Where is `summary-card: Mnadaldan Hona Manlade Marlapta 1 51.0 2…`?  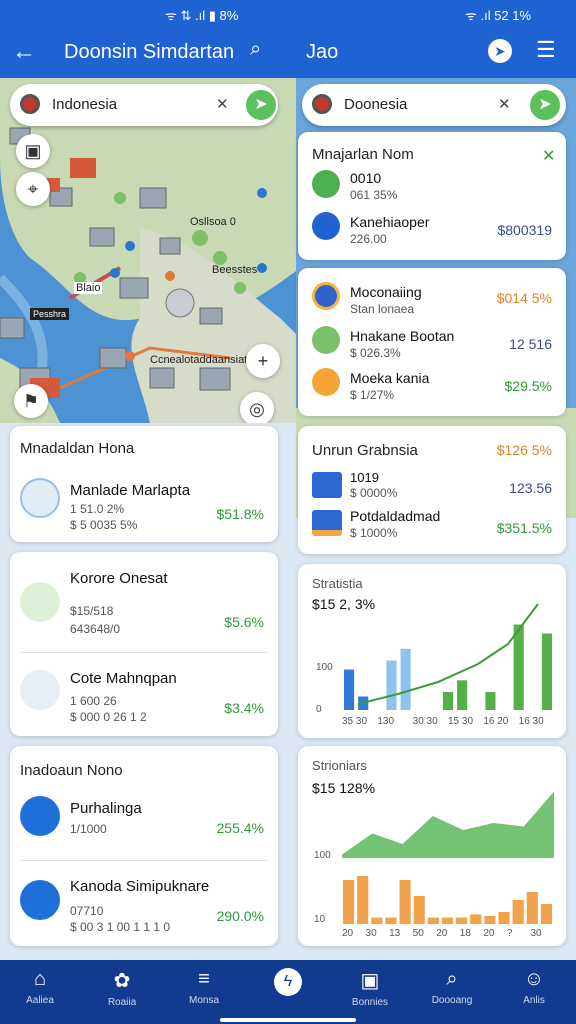
summary-card: Mnadaldan Hona Manlade Marlapta 1 51.0 2… is located at coordinates (144, 484).